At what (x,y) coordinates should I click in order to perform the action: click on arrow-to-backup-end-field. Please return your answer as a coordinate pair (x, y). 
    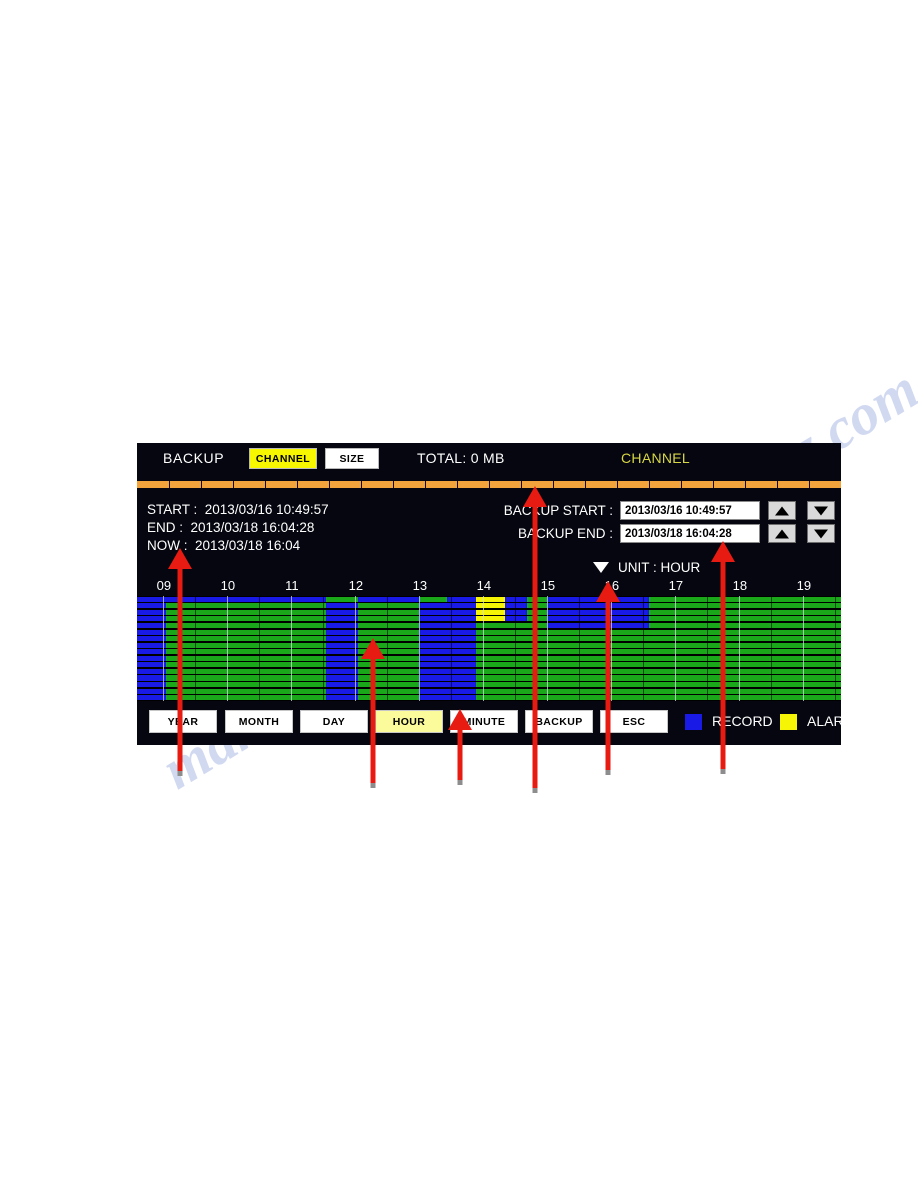
    Looking at the image, I should click on (723, 657).